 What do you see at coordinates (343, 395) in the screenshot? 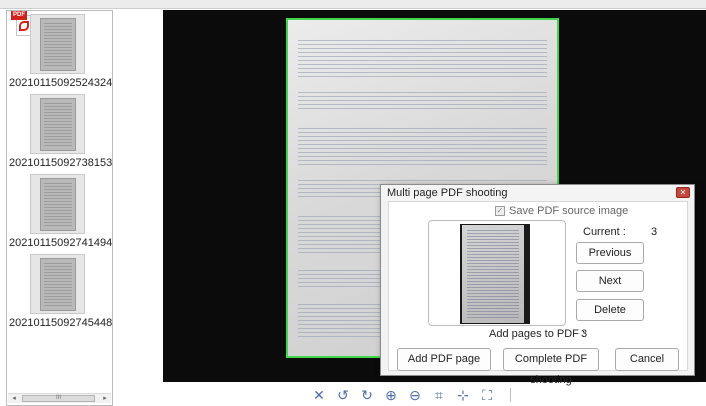
I see `rotate-left-icon: ↺` at bounding box center [343, 395].